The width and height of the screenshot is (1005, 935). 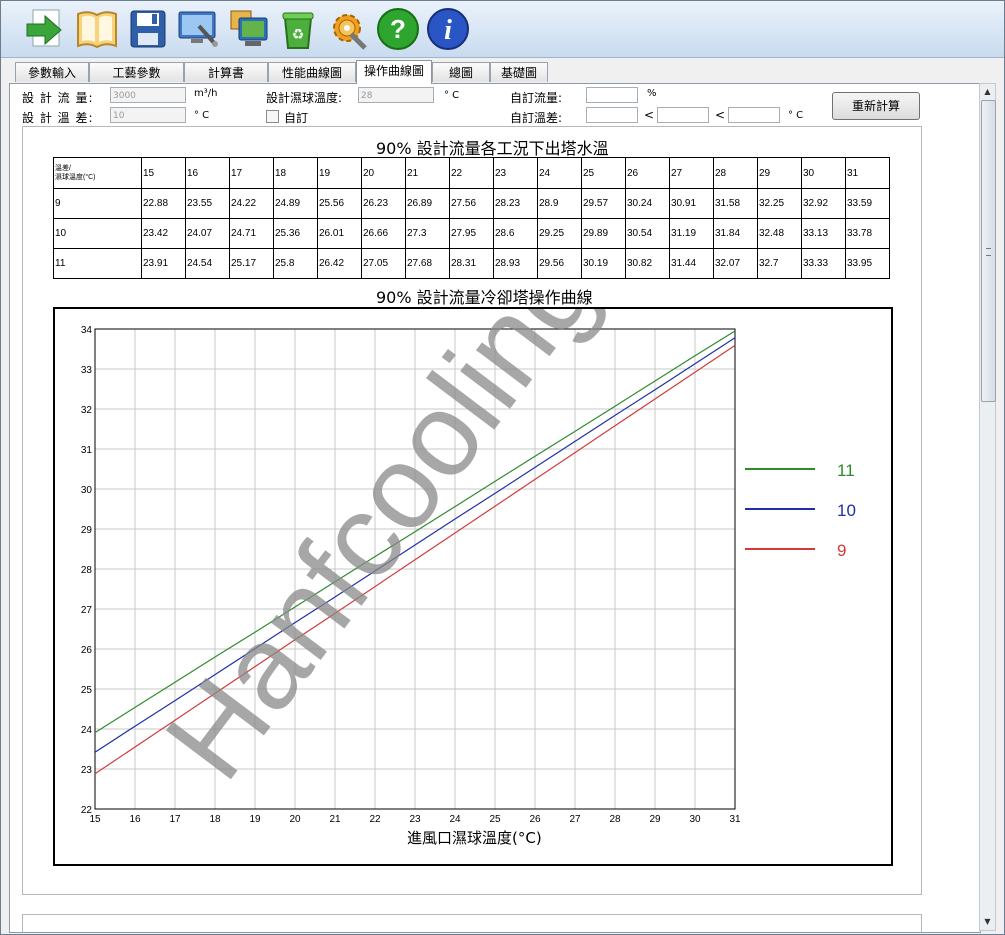 What do you see at coordinates (823, 173) in the screenshot?
I see `table-col-header: 30` at bounding box center [823, 173].